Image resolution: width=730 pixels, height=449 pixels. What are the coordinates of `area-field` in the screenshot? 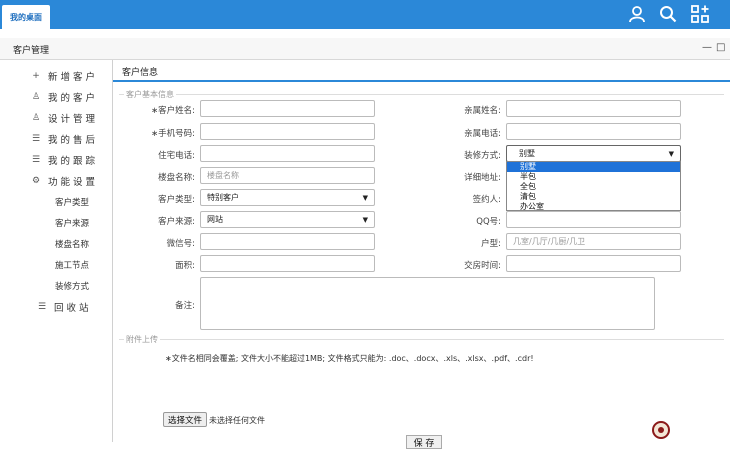 It's located at (287, 263).